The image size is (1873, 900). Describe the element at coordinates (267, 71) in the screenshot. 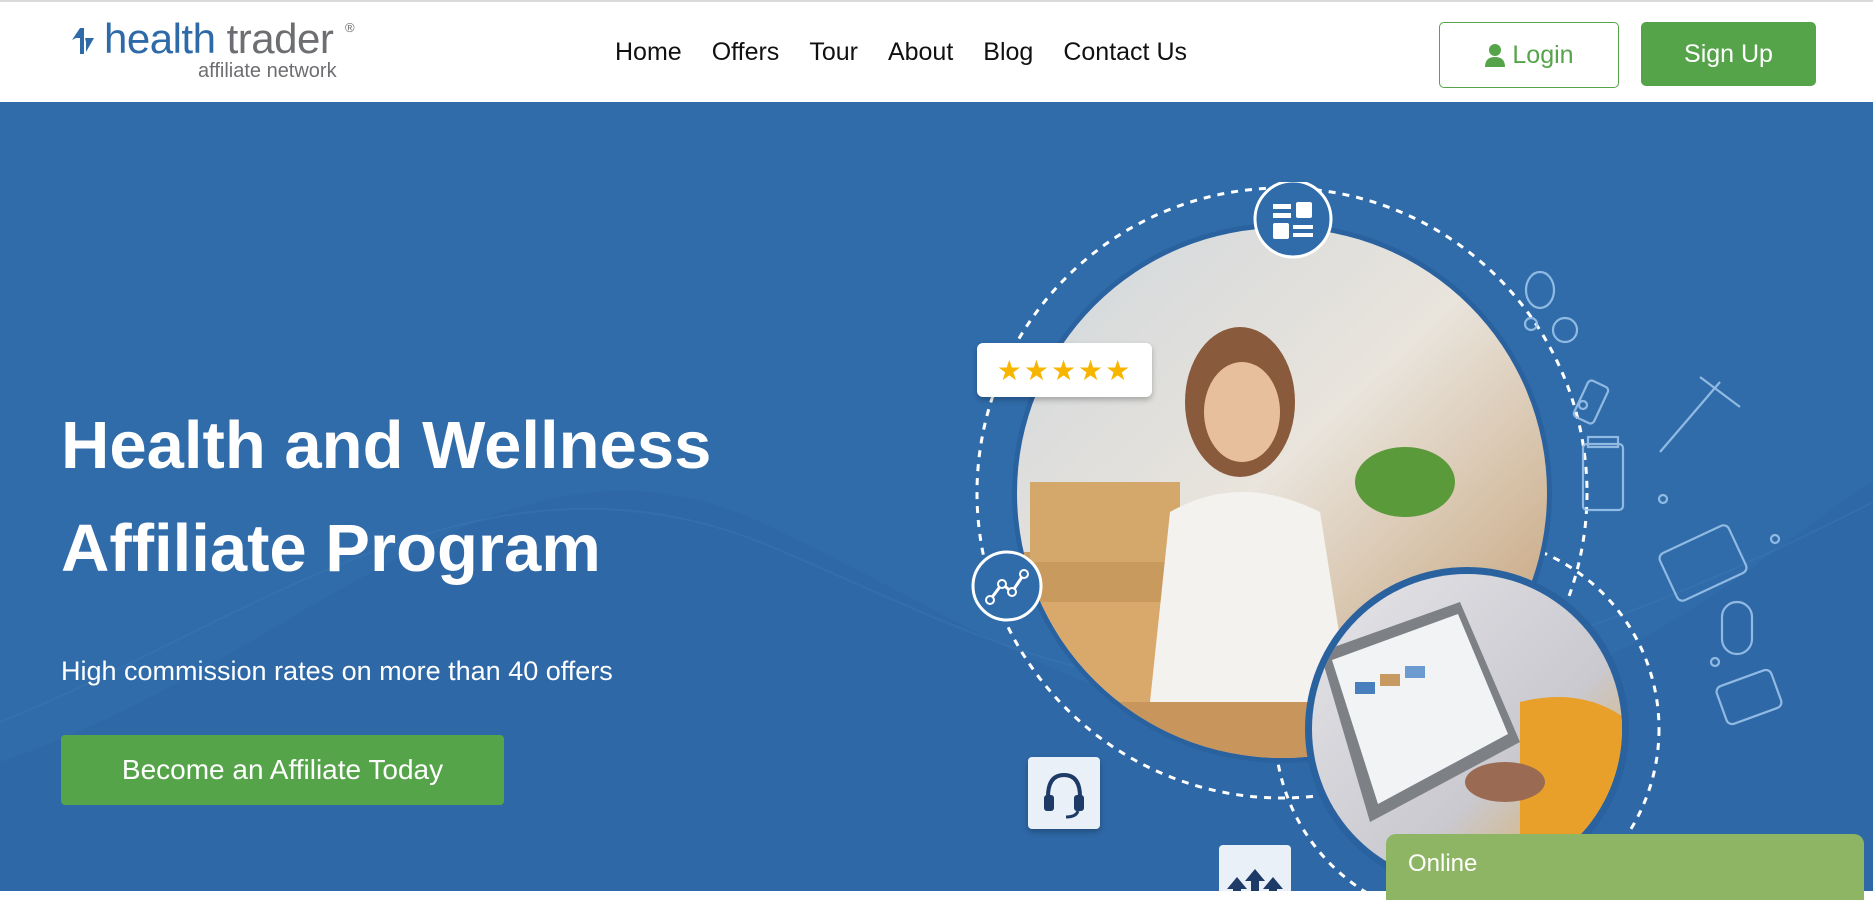

I see `brand-tagline: affiliate network` at that location.